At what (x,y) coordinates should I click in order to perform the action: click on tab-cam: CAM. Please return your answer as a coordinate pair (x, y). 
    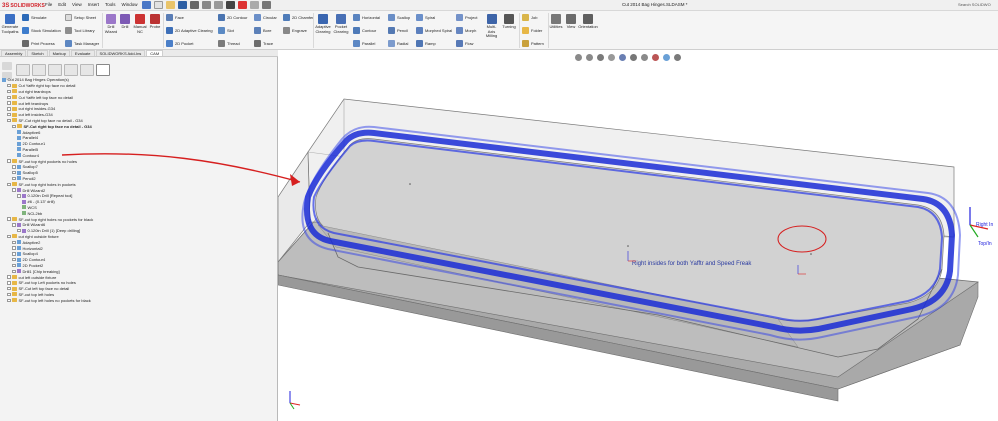
    Looking at the image, I should click on (155, 53).